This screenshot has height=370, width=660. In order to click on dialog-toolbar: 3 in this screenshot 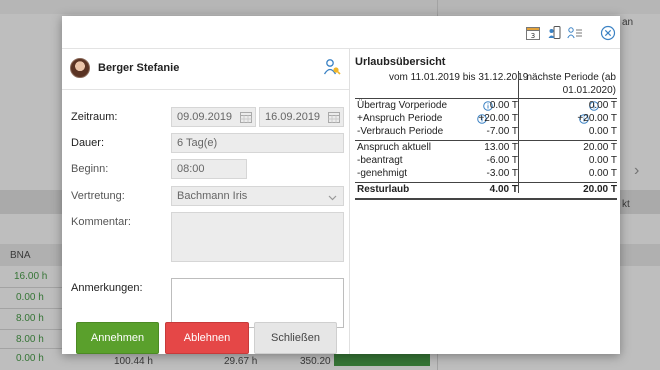, I will do `click(341, 32)`.